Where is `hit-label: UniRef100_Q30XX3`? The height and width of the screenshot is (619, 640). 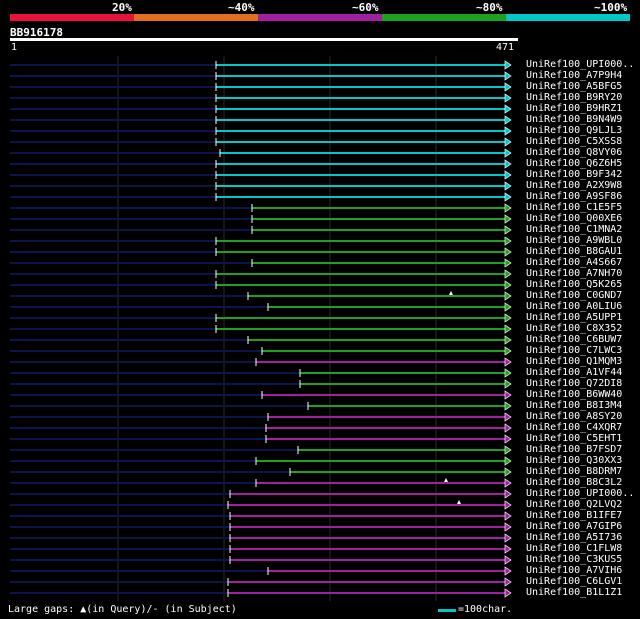
hit-label: UniRef100_Q30XX3 is located at coordinates (574, 460).